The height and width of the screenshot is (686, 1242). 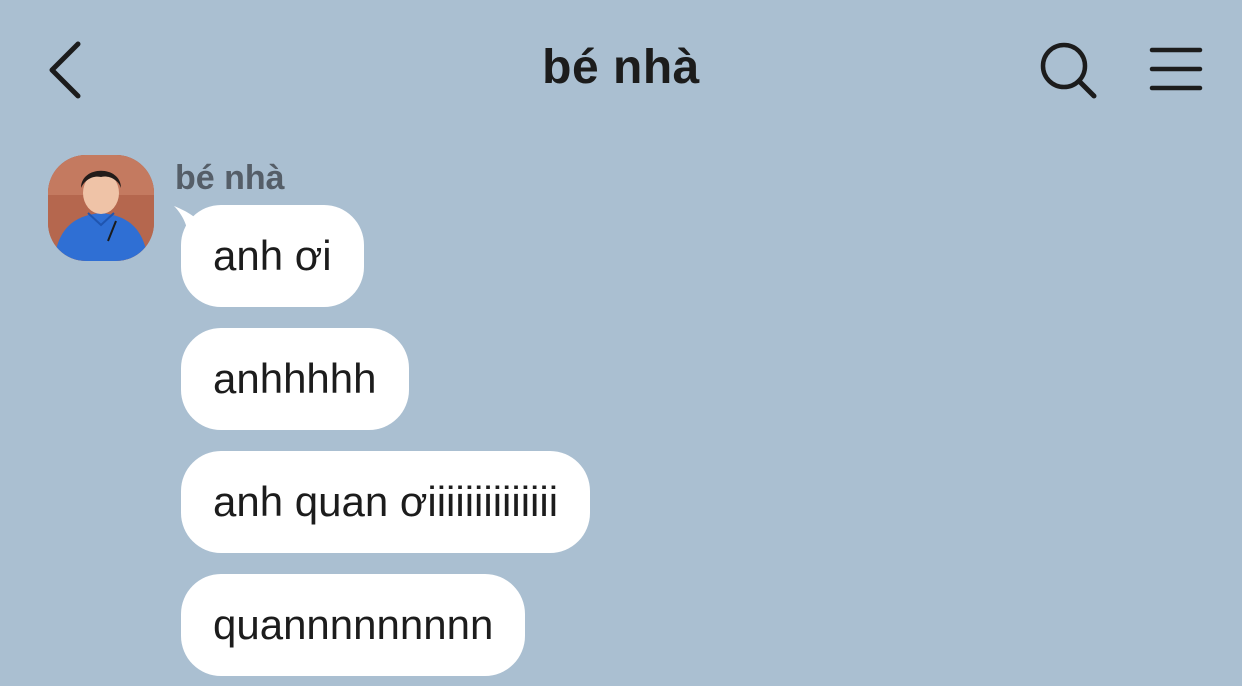 I want to click on profile-photo, so click(x=101, y=208).